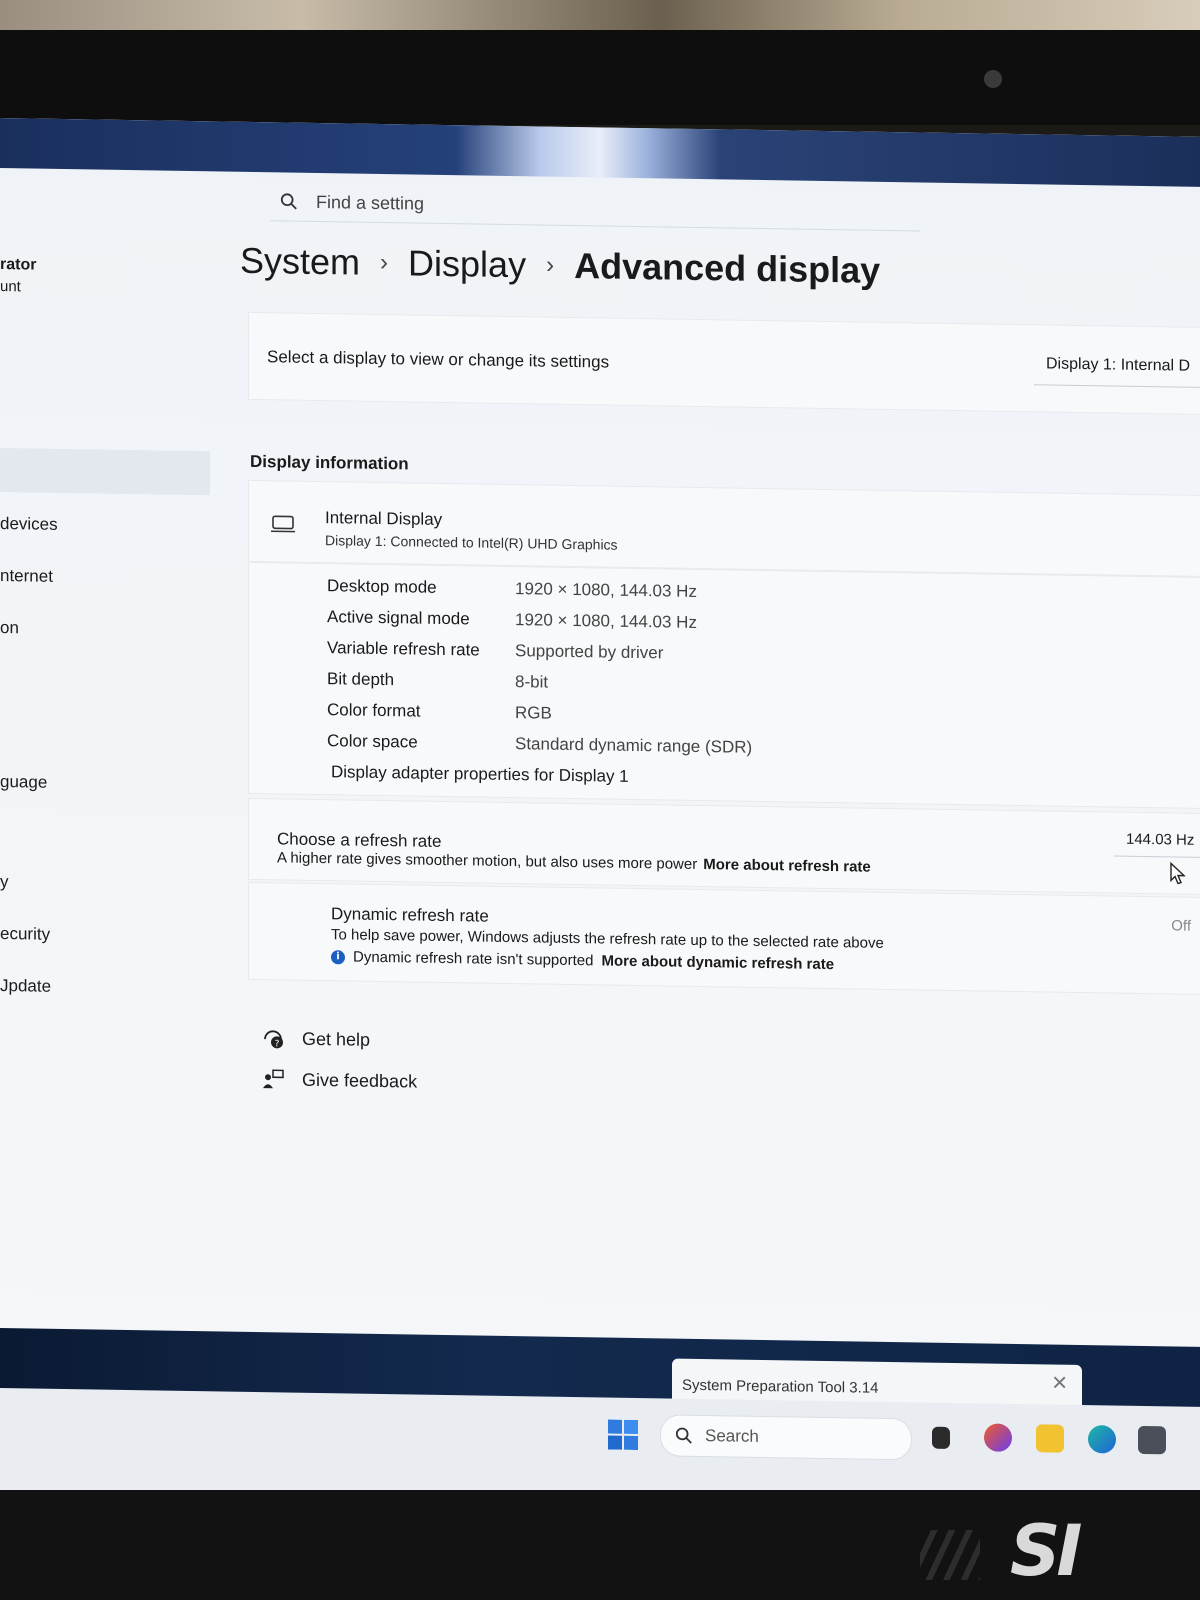 The height and width of the screenshot is (1600, 1200). I want to click on info-row: Desktop mode 1920 × 1080, 144.03 Hz, so click(627, 590).